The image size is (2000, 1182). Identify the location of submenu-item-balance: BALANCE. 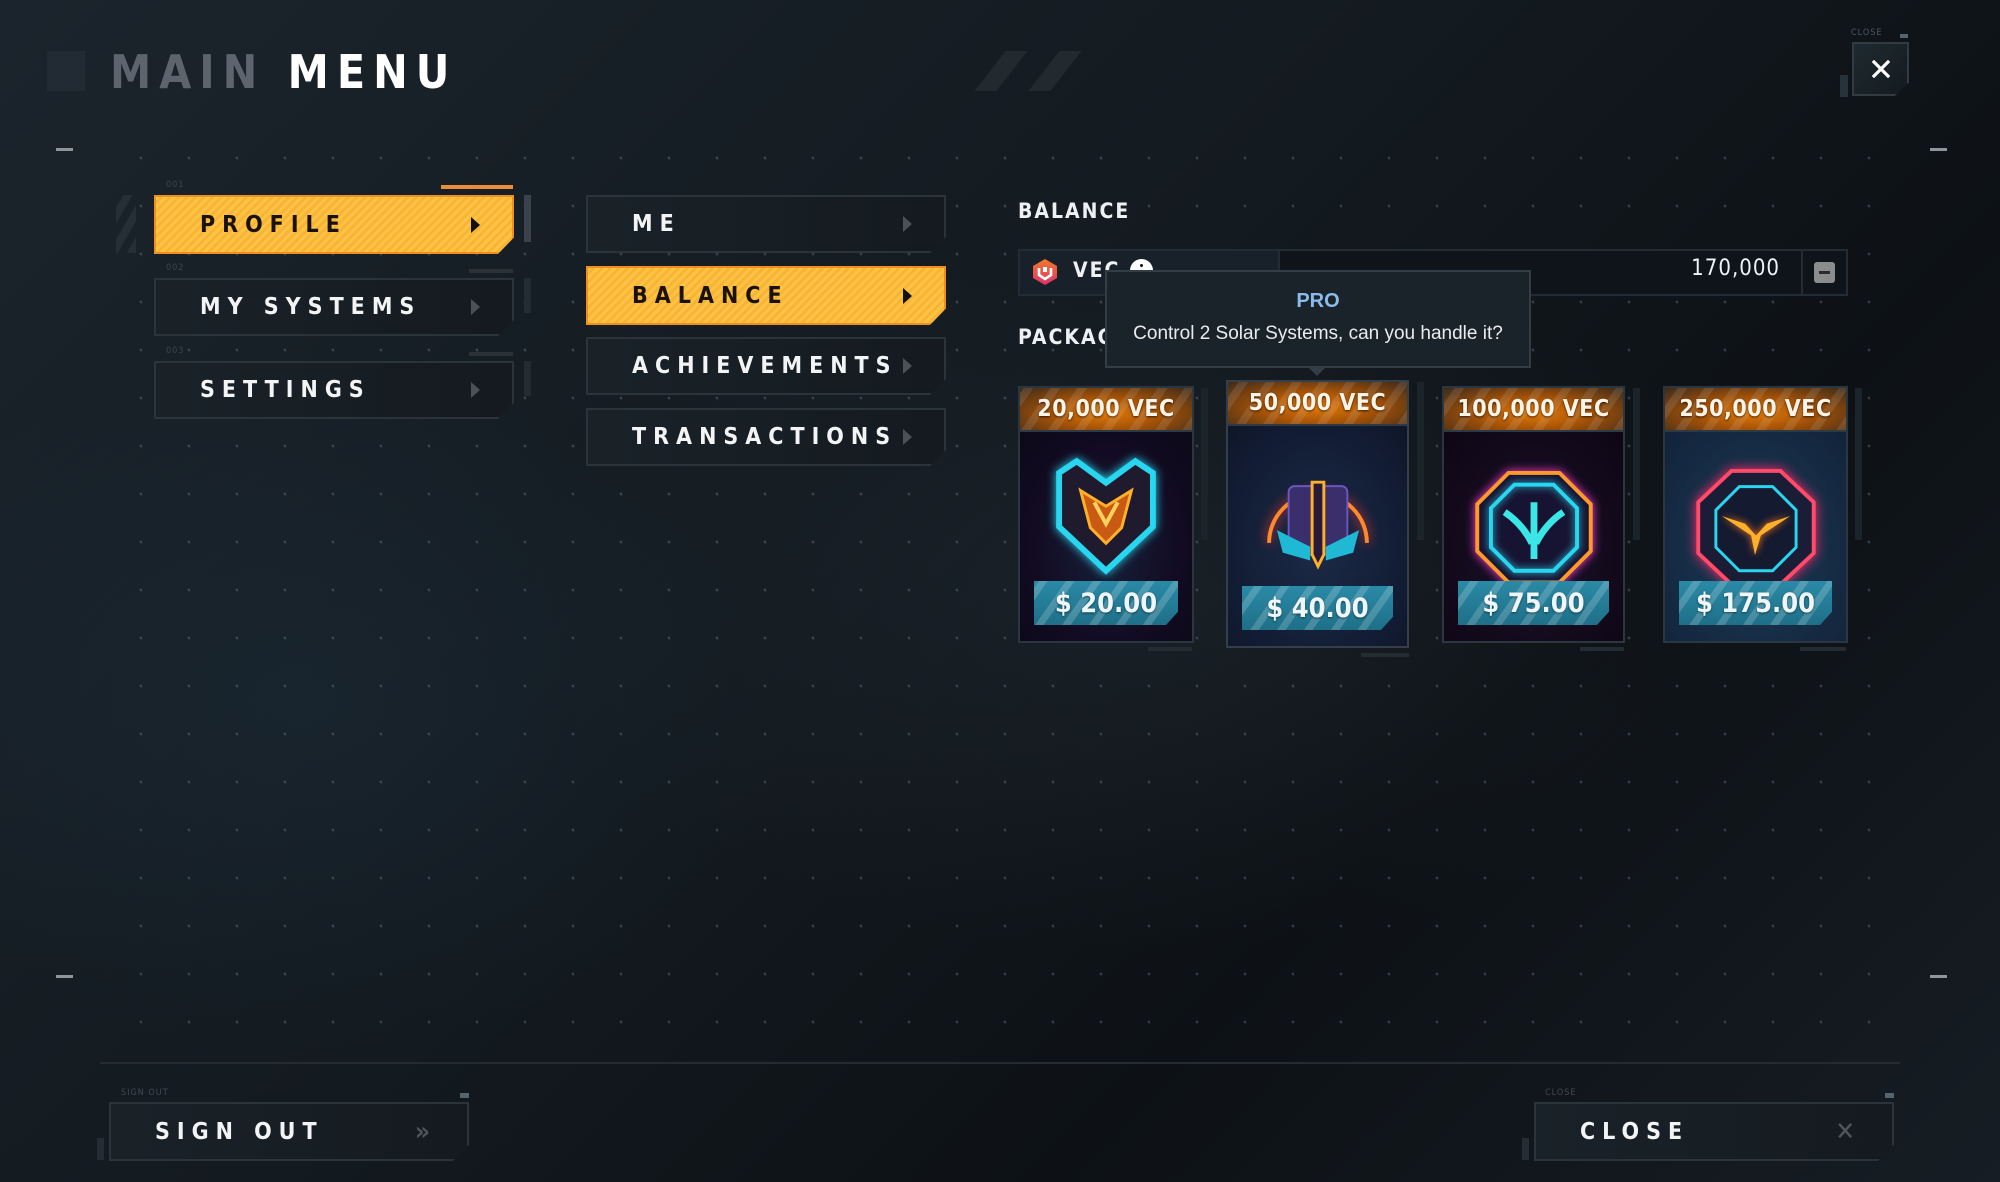
(766, 295).